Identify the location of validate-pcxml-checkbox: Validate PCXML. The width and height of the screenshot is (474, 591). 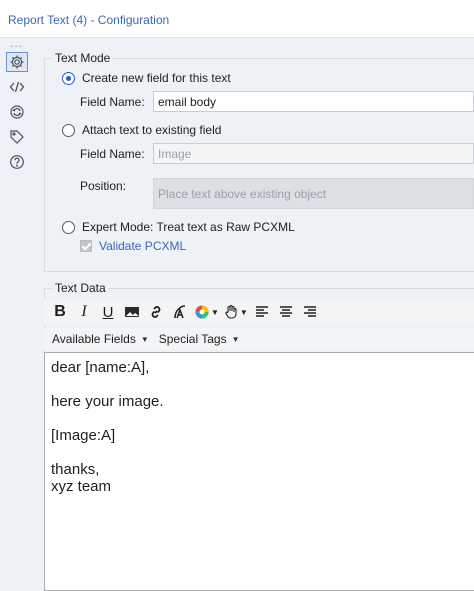
(133, 246).